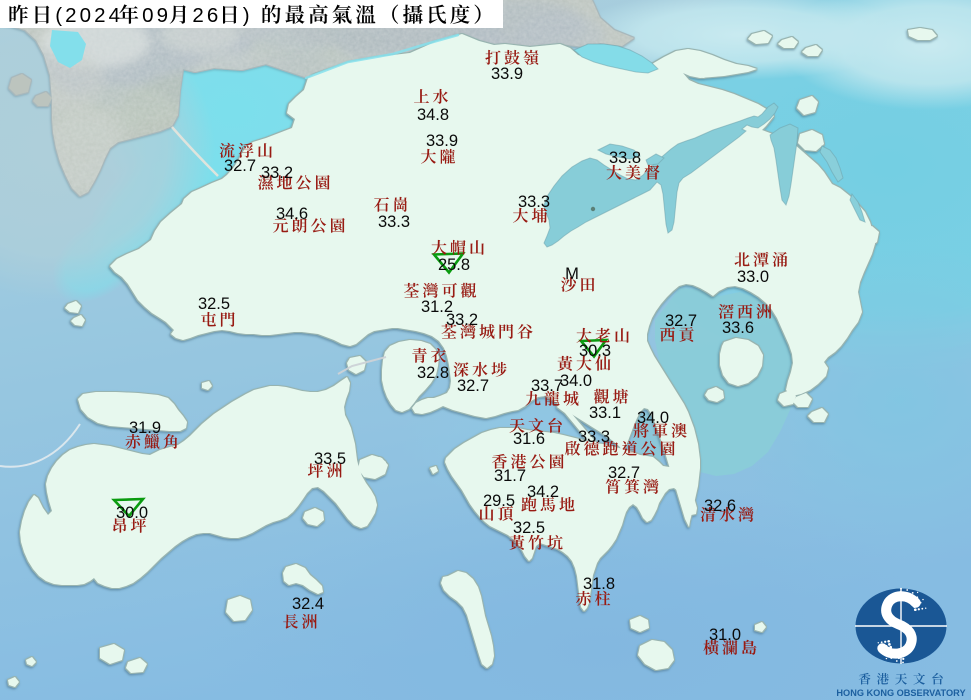 The image size is (971, 700). Describe the element at coordinates (454, 265) in the screenshot. I see `svg-text: 25.8` at that location.